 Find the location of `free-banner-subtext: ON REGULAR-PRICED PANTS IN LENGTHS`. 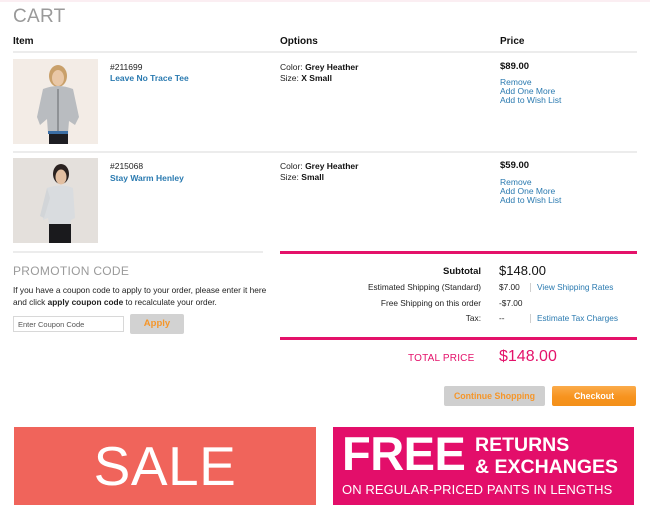

free-banner-subtext: ON REGULAR-PRICED PANTS IN LENGTHS is located at coordinates (477, 489).